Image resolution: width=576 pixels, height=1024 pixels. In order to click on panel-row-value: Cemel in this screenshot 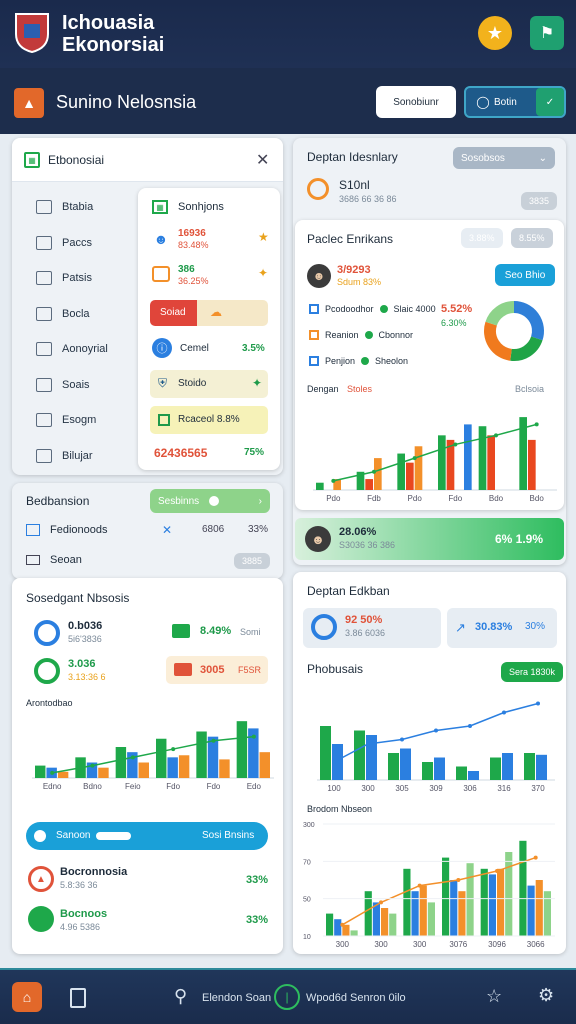, I will do `click(194, 348)`.